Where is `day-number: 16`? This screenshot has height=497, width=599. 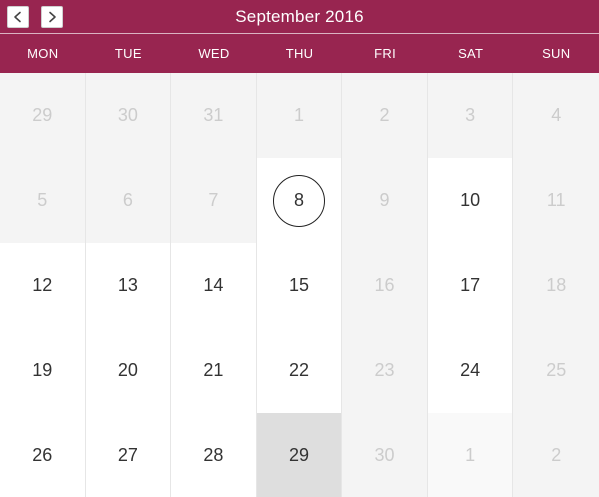
day-number: 16 is located at coordinates (384, 285).